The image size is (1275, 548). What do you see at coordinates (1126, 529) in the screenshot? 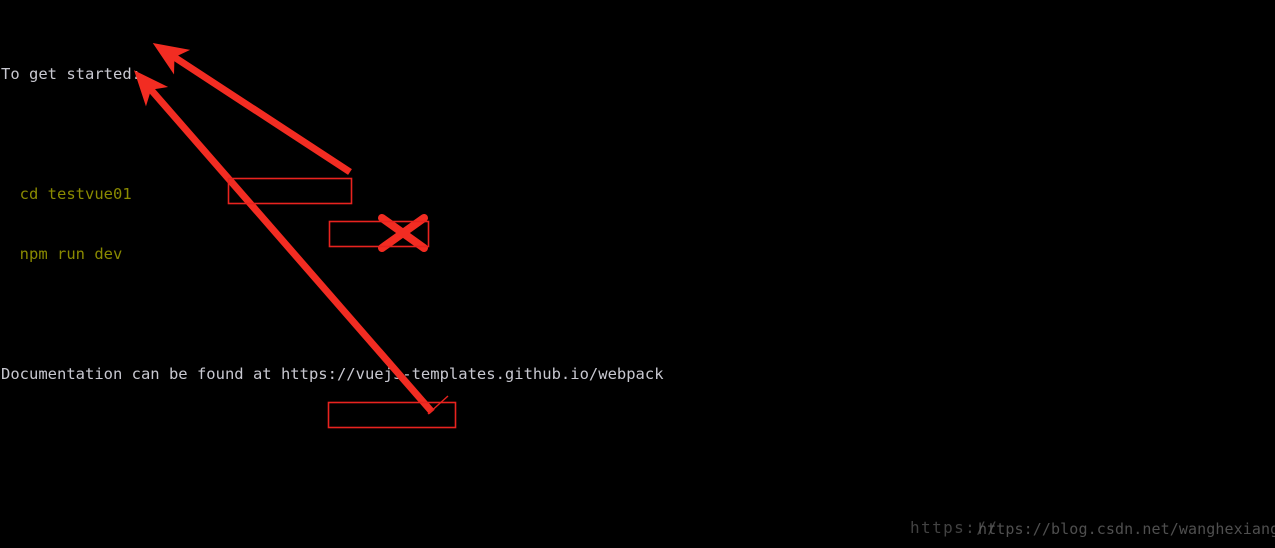
I see `watermark-csdn-url: https://blog.csdn.net/wanghexiang1121` at bounding box center [1126, 529].